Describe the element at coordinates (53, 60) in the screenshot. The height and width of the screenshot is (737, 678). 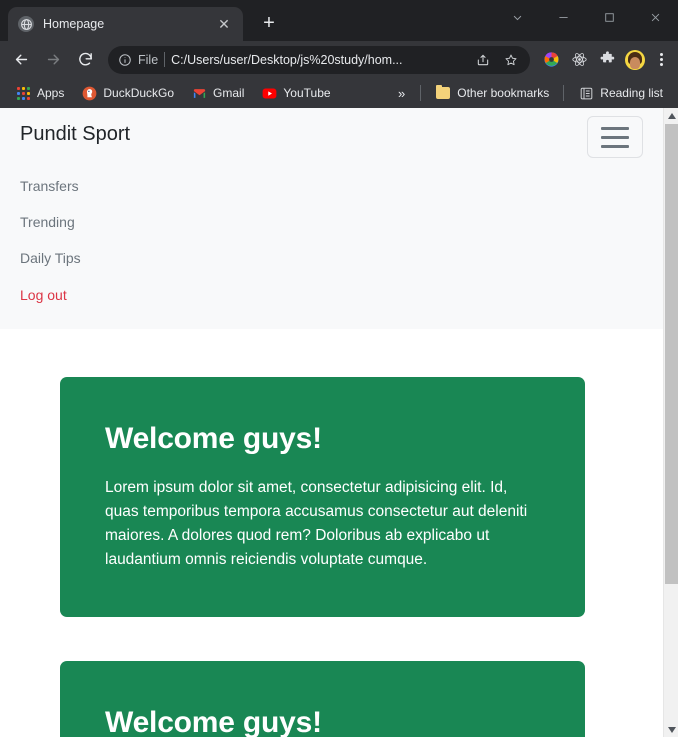
I see `forward-arrow-icon` at that location.